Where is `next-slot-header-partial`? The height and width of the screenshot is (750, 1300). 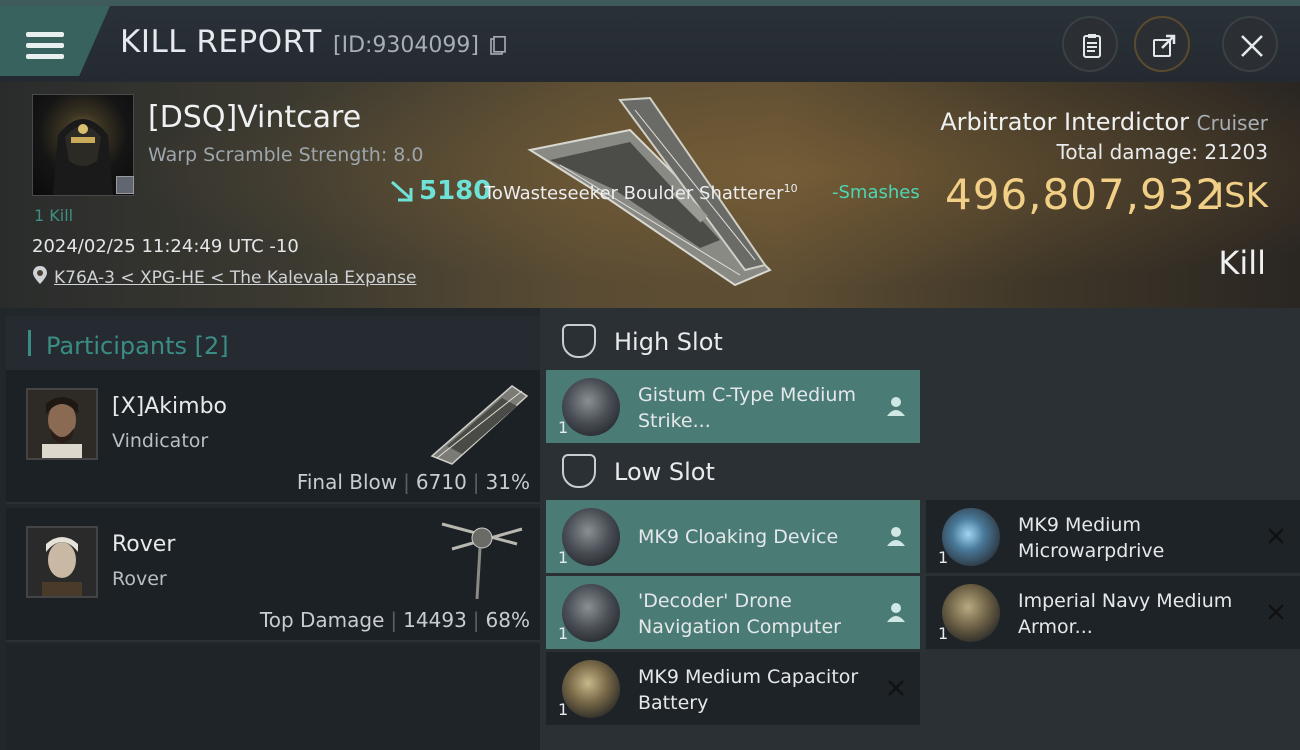
next-slot-header-partial is located at coordinates (924, 745).